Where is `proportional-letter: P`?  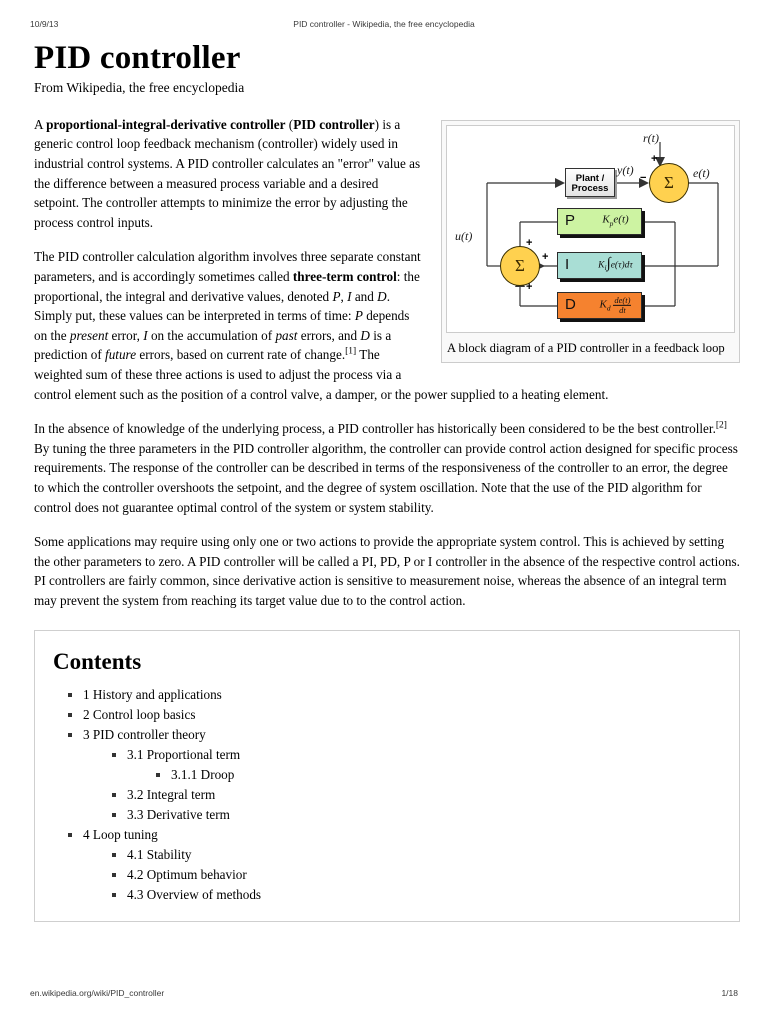
proportional-letter: P is located at coordinates (570, 221).